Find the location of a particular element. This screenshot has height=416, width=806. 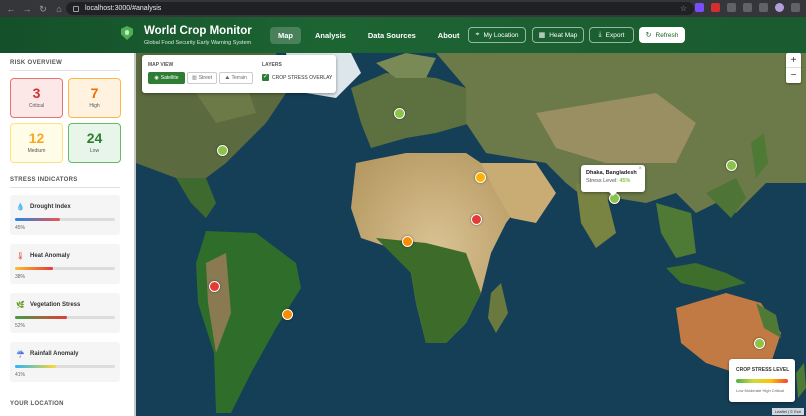

address-bar: localhost:3000/#analysis ☆ is located at coordinates (380, 8).